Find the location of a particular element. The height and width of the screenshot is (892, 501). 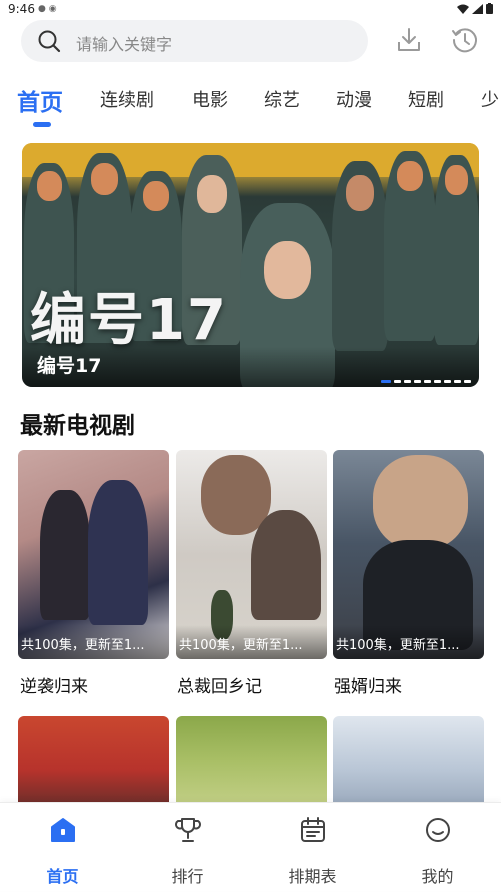

download-icon is located at coordinates (409, 40).